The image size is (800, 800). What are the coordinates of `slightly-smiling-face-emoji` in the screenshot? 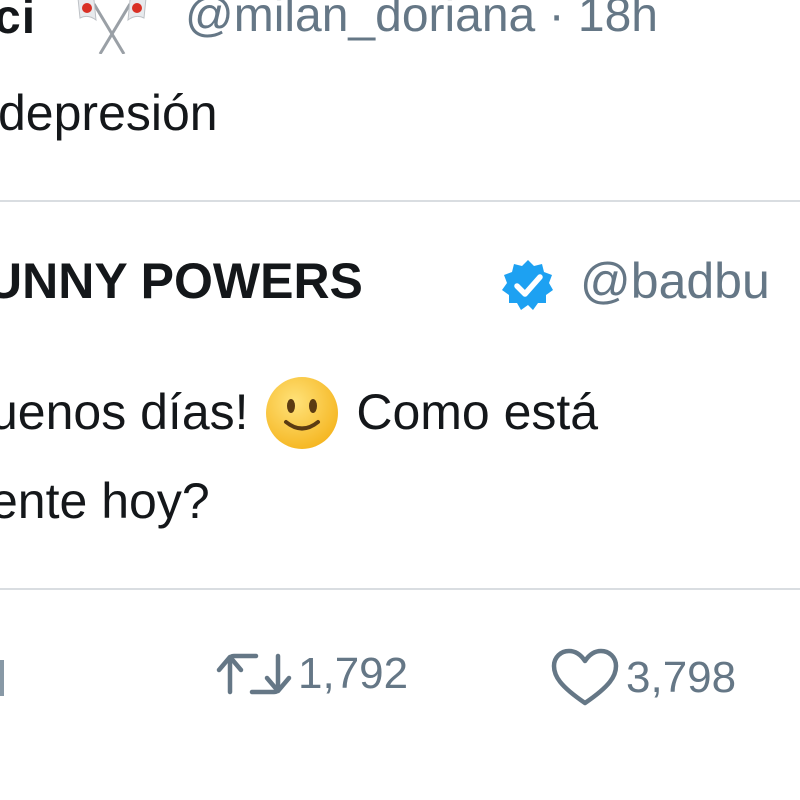 It's located at (302, 413).